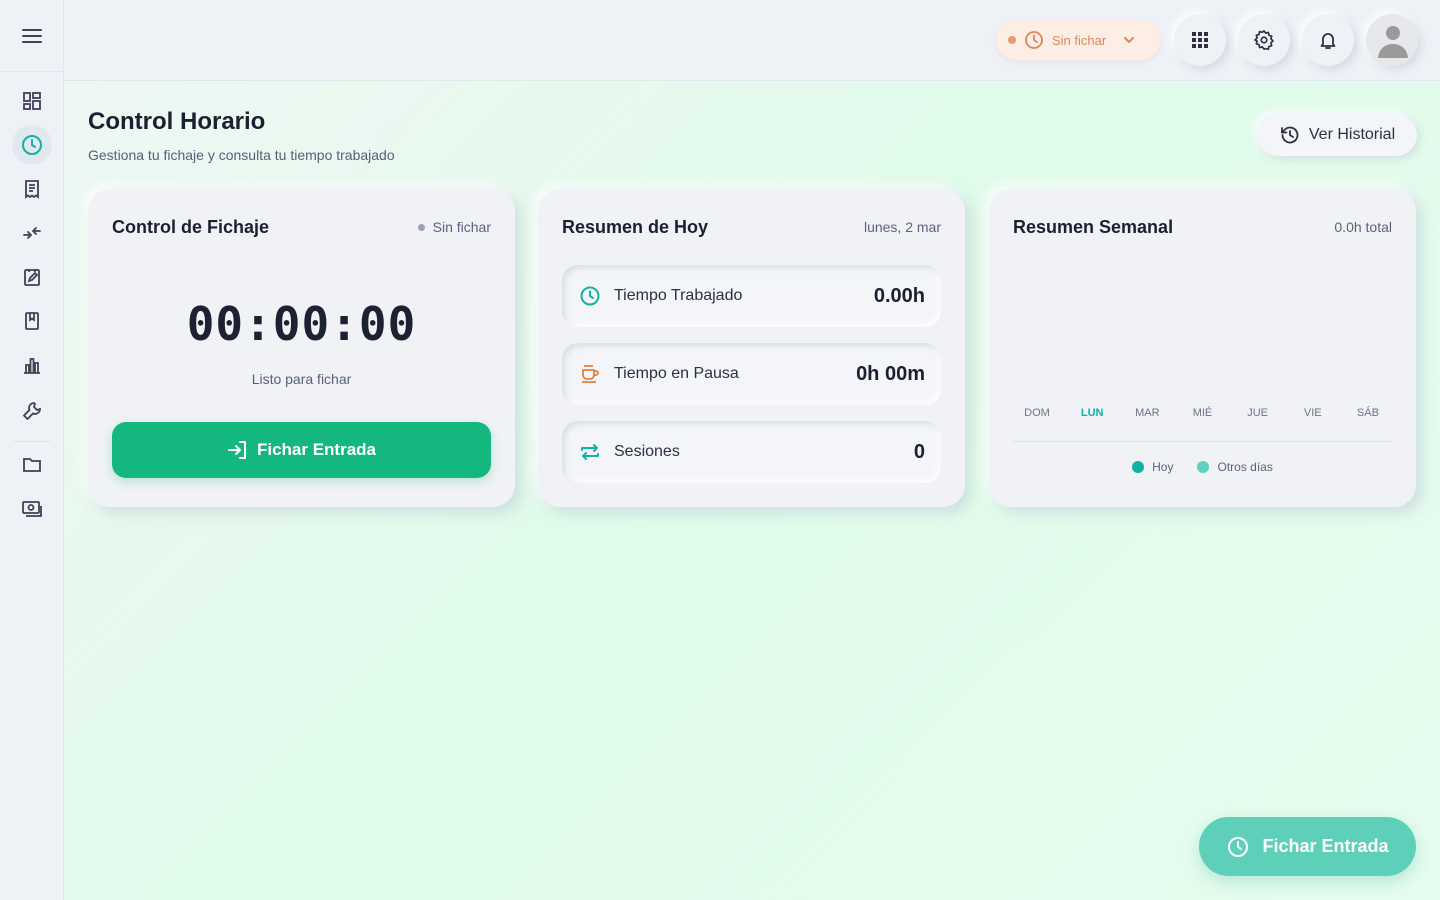 The width and height of the screenshot is (1440, 900). I want to click on menu-button, so click(31, 36).